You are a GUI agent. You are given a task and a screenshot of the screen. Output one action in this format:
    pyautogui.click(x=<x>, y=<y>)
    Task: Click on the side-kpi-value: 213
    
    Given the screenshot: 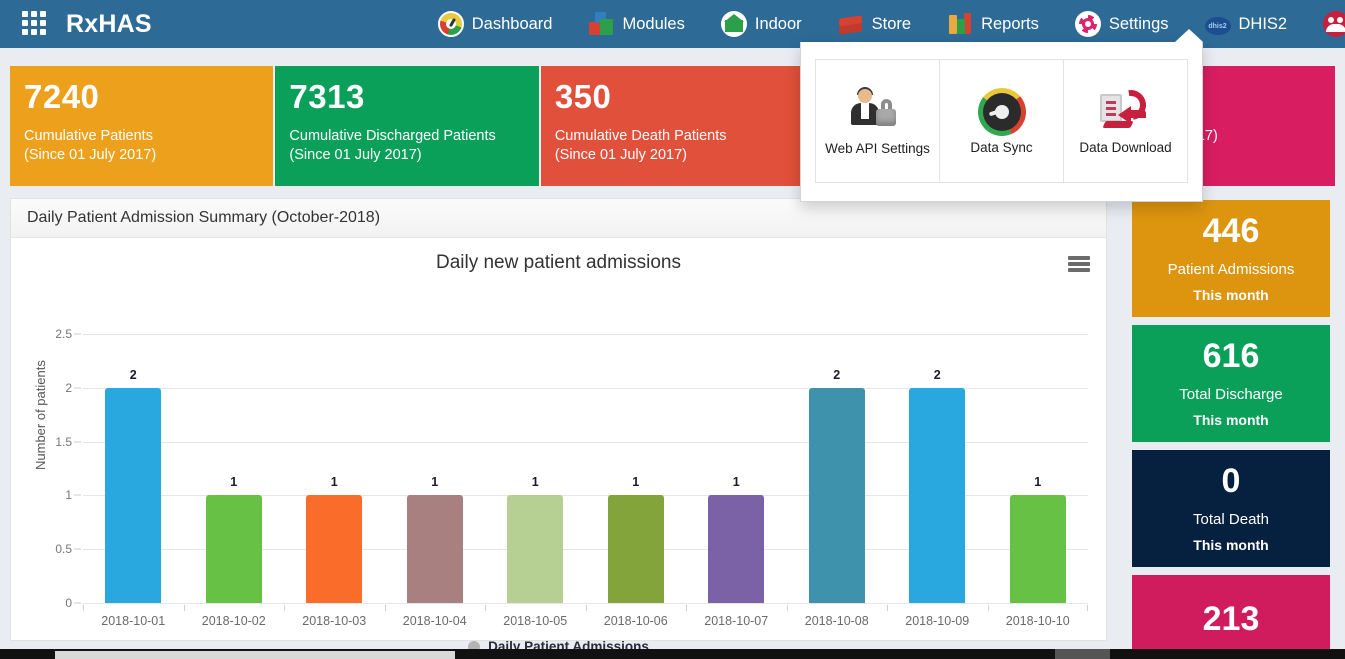 What is the action you would take?
    pyautogui.click(x=1231, y=618)
    